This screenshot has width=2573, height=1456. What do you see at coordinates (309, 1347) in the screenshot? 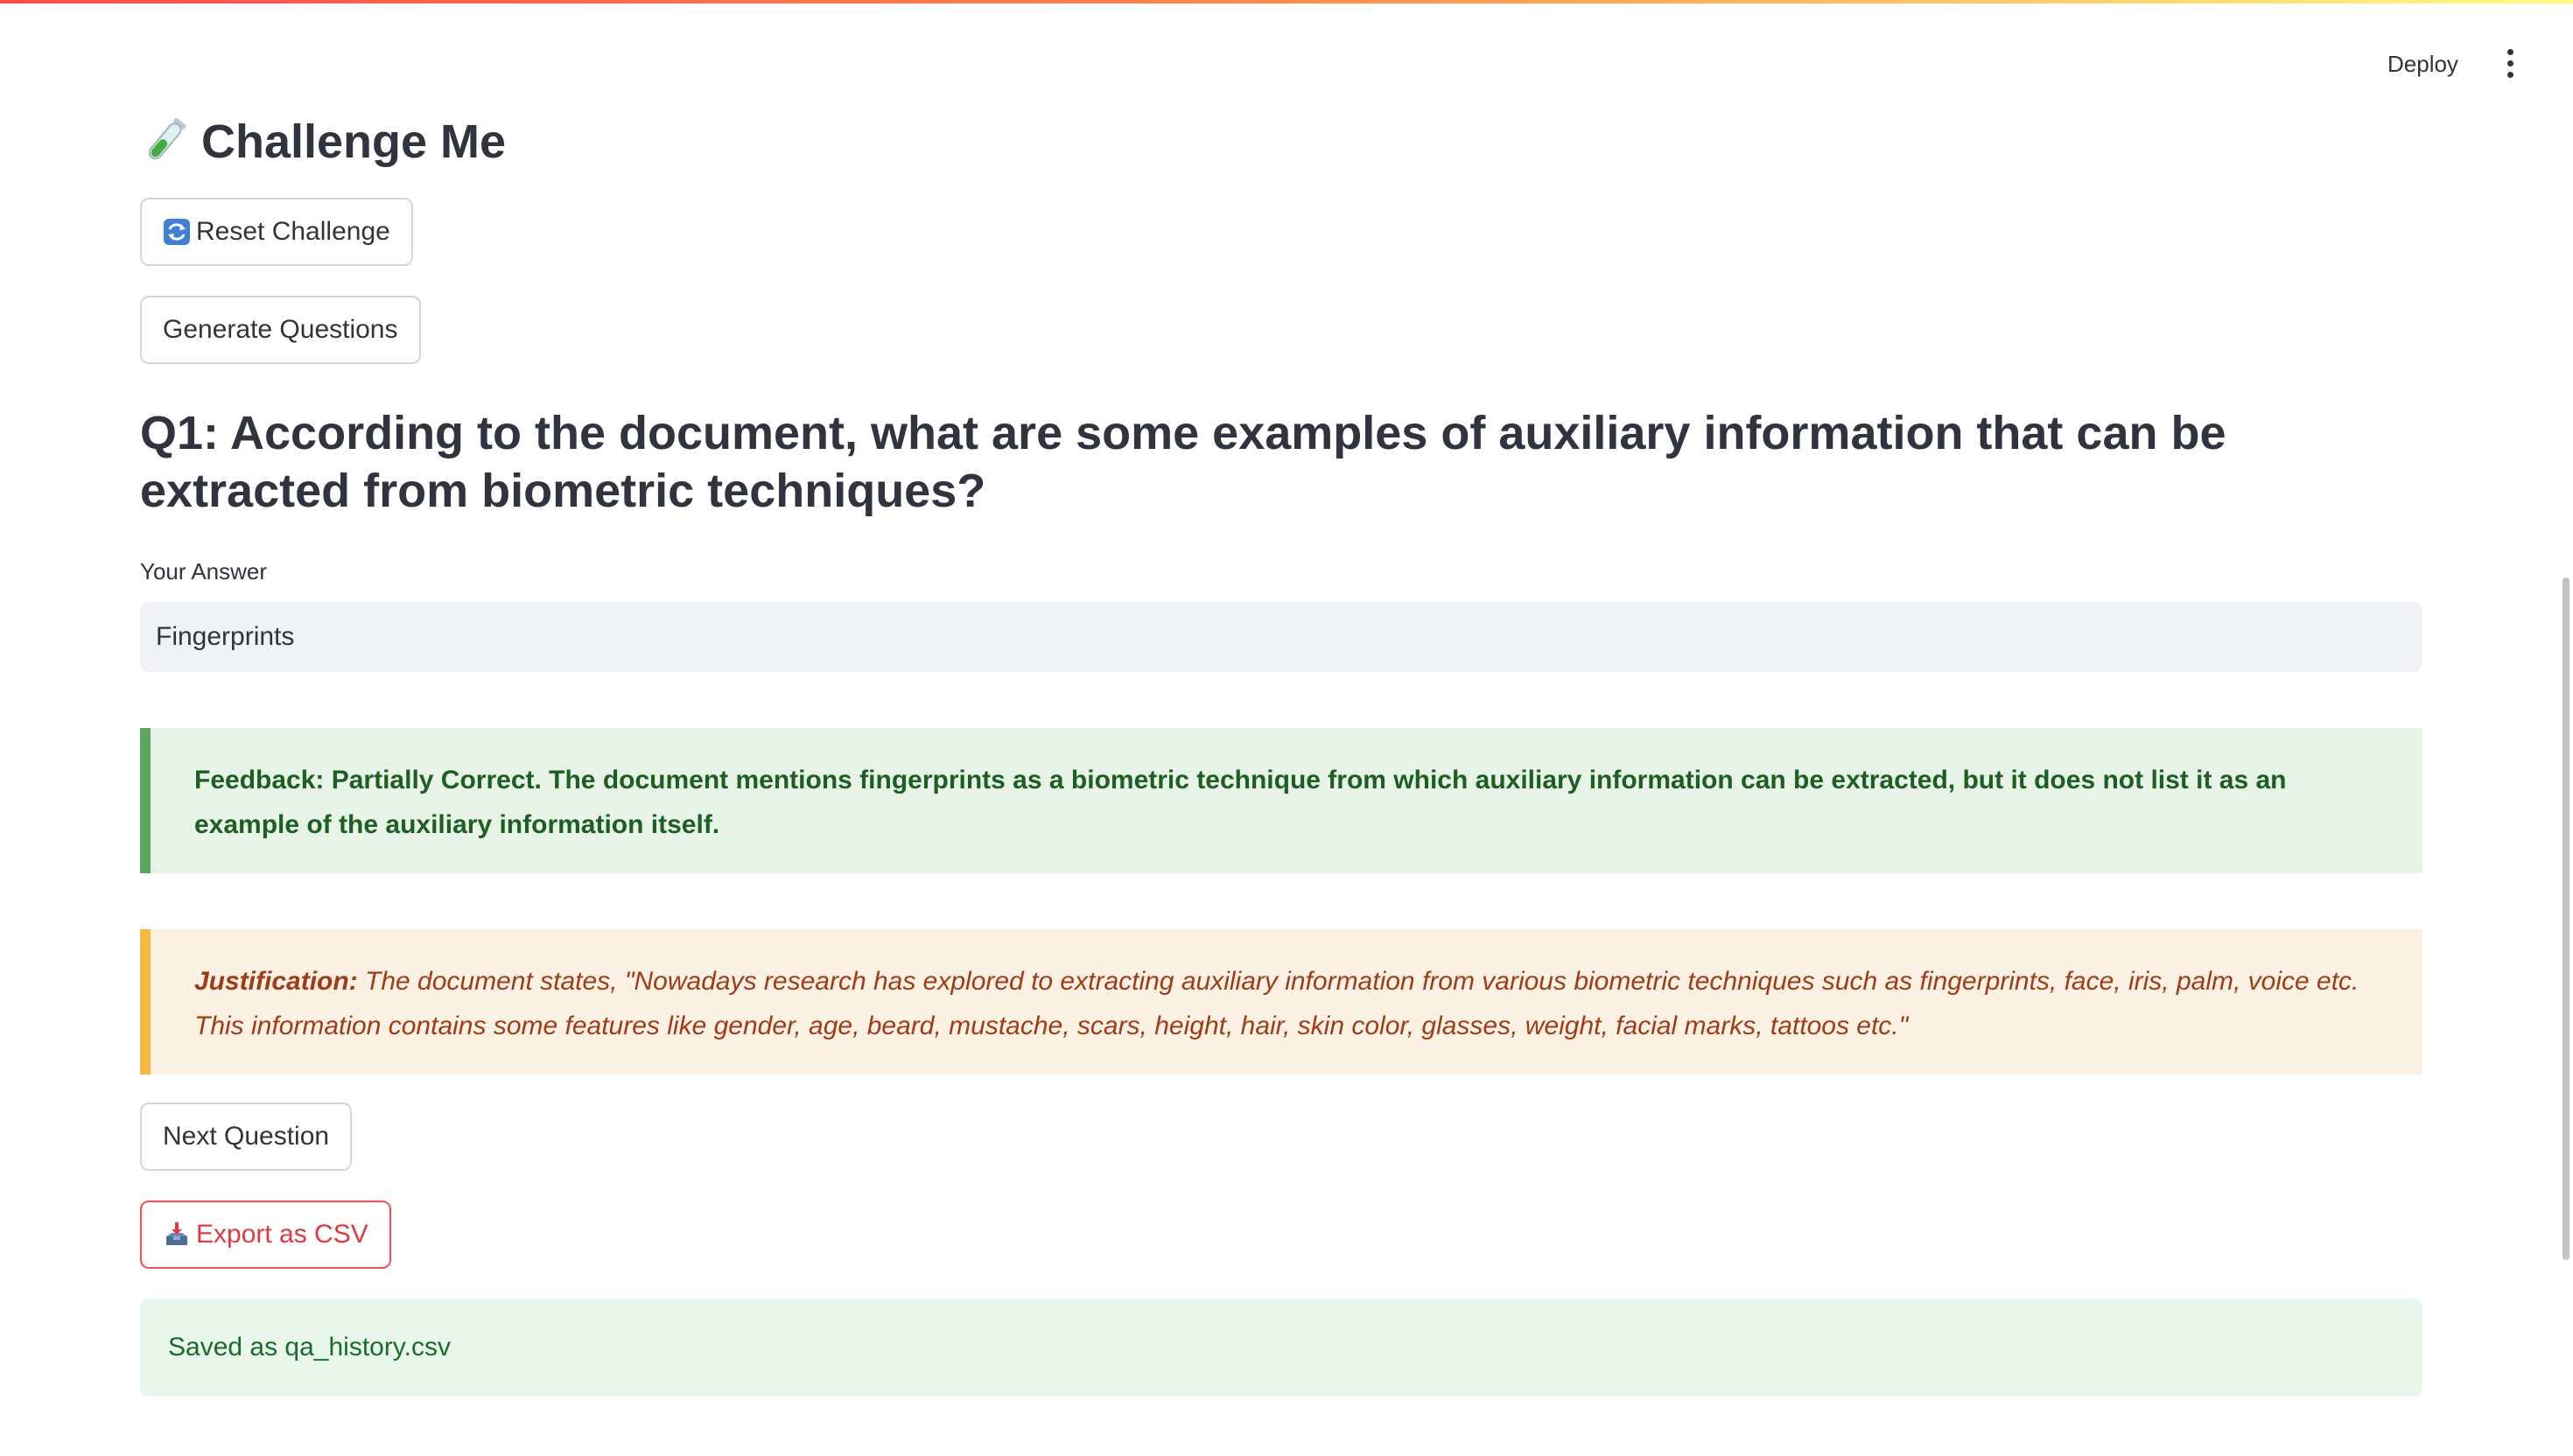
I see `saved-message: Saved as qa_history.csv` at bounding box center [309, 1347].